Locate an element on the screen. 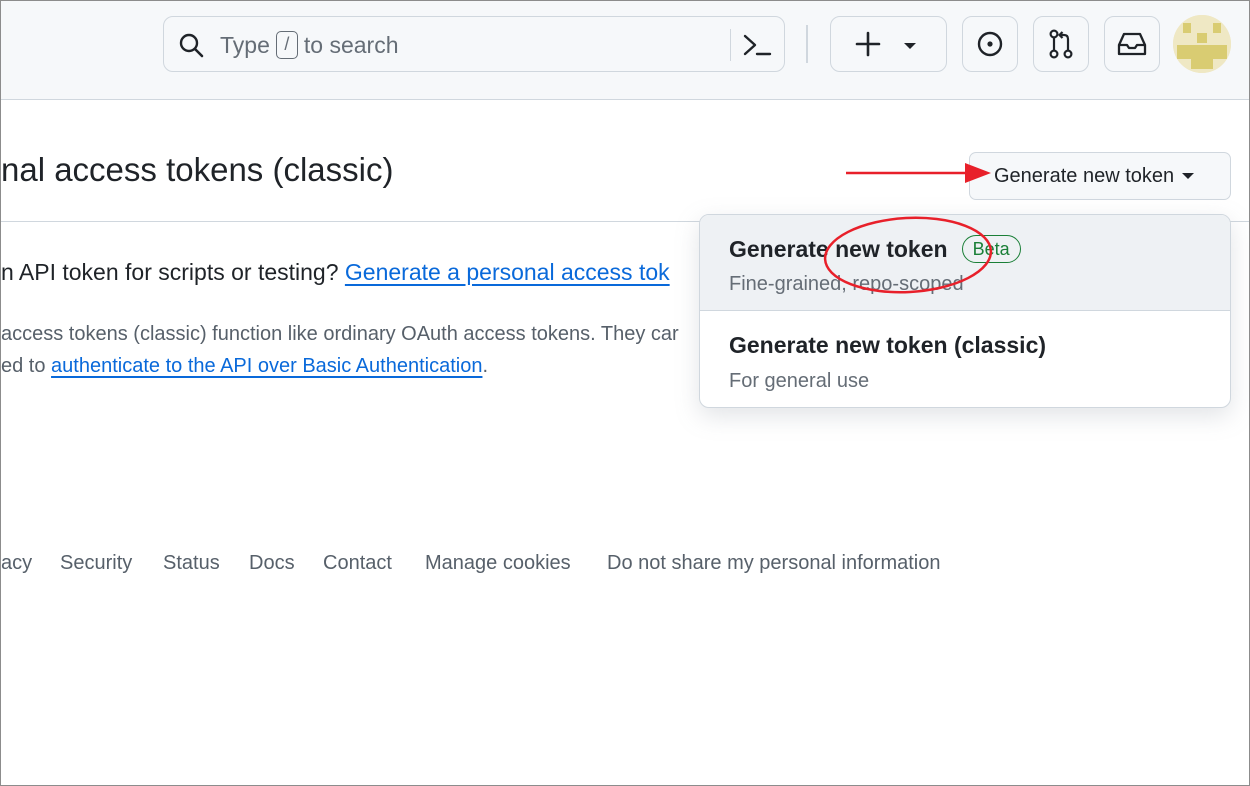 The height and width of the screenshot is (786, 1250). menu-item-title-text: Generate new token is located at coordinates (838, 248).